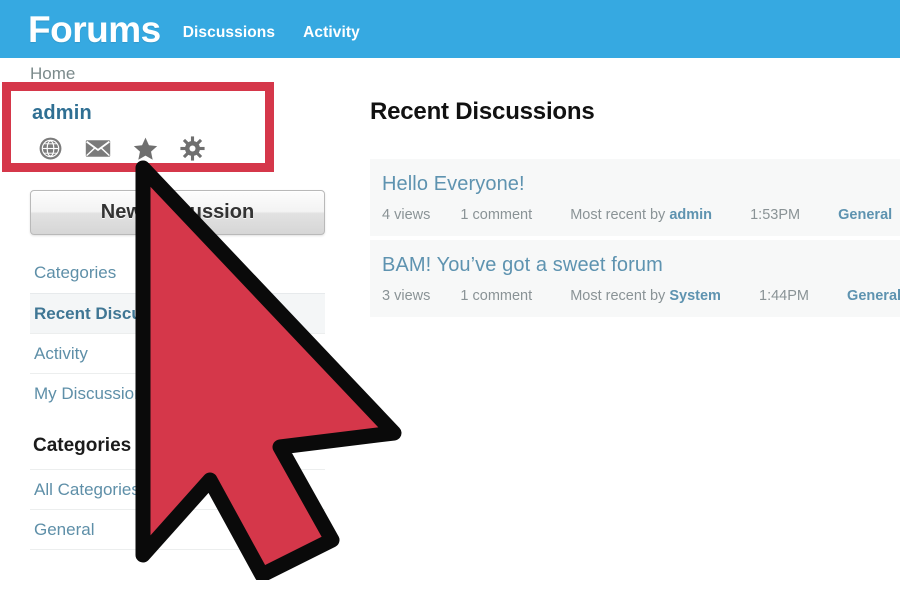 The image size is (900, 591). What do you see at coordinates (406, 296) in the screenshot?
I see `discussion-views: 3 views` at bounding box center [406, 296].